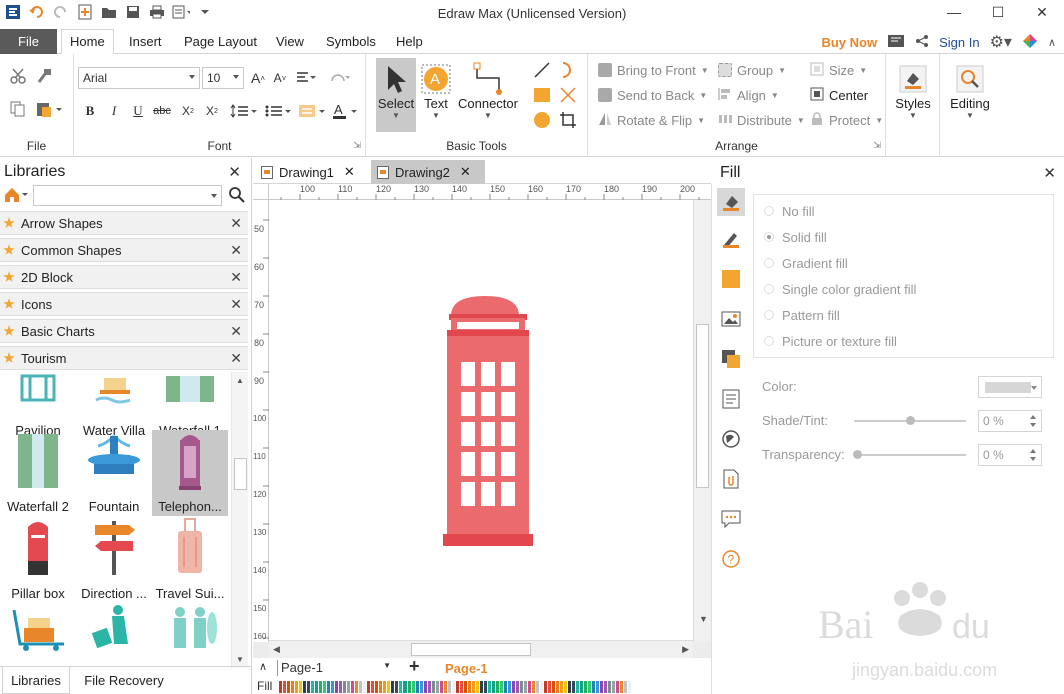  What do you see at coordinates (290, 41) in the screenshot?
I see `tab-view: View` at bounding box center [290, 41].